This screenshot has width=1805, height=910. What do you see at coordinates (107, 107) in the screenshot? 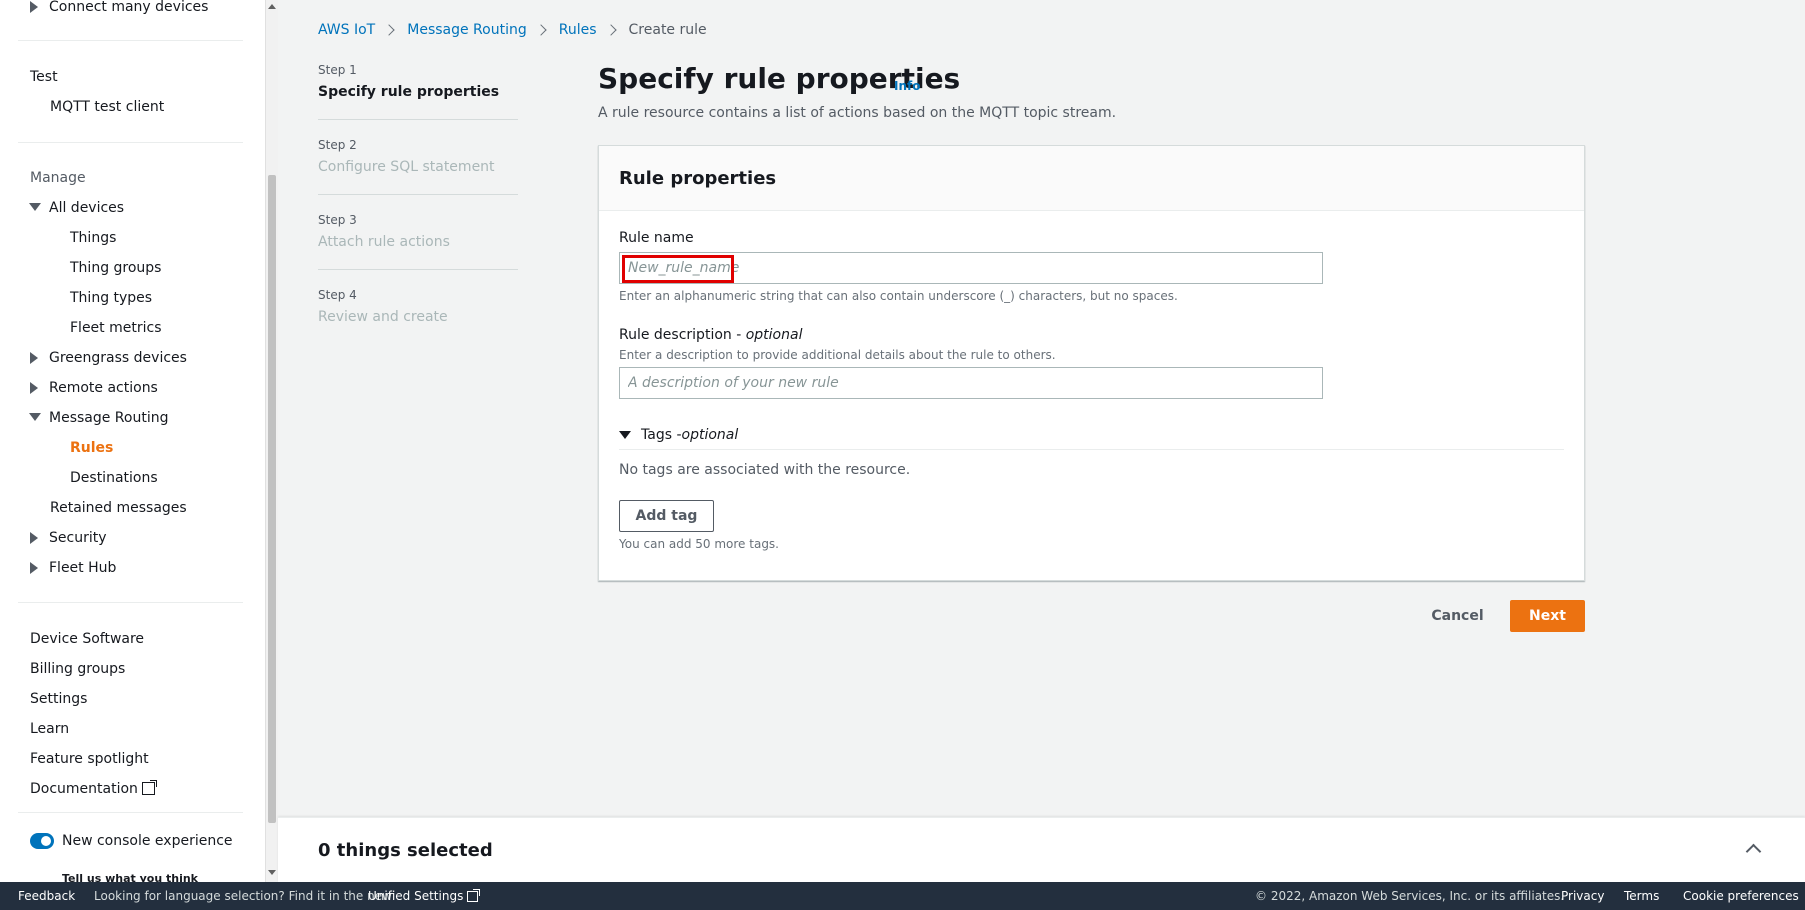
I see `sidebar-item-mqtt-test-client: MQTT test client` at bounding box center [107, 107].